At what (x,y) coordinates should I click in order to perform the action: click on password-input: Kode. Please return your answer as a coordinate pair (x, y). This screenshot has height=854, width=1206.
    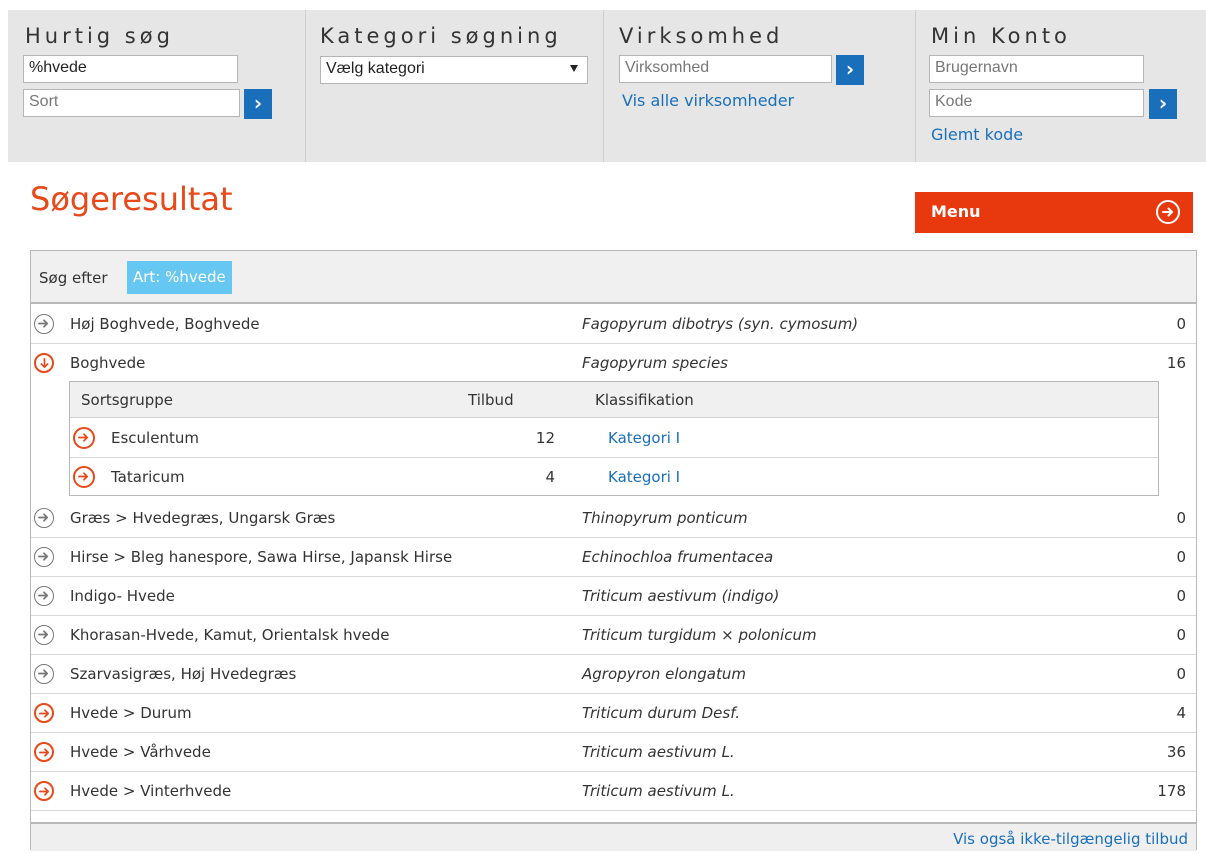
    Looking at the image, I should click on (1036, 103).